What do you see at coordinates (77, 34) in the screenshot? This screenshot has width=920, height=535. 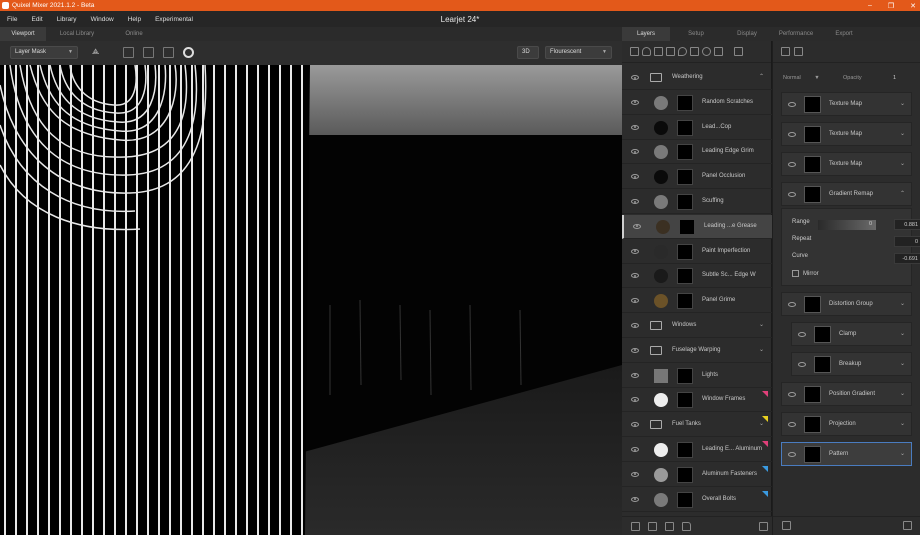 I see `tab-local-library: Local Library` at bounding box center [77, 34].